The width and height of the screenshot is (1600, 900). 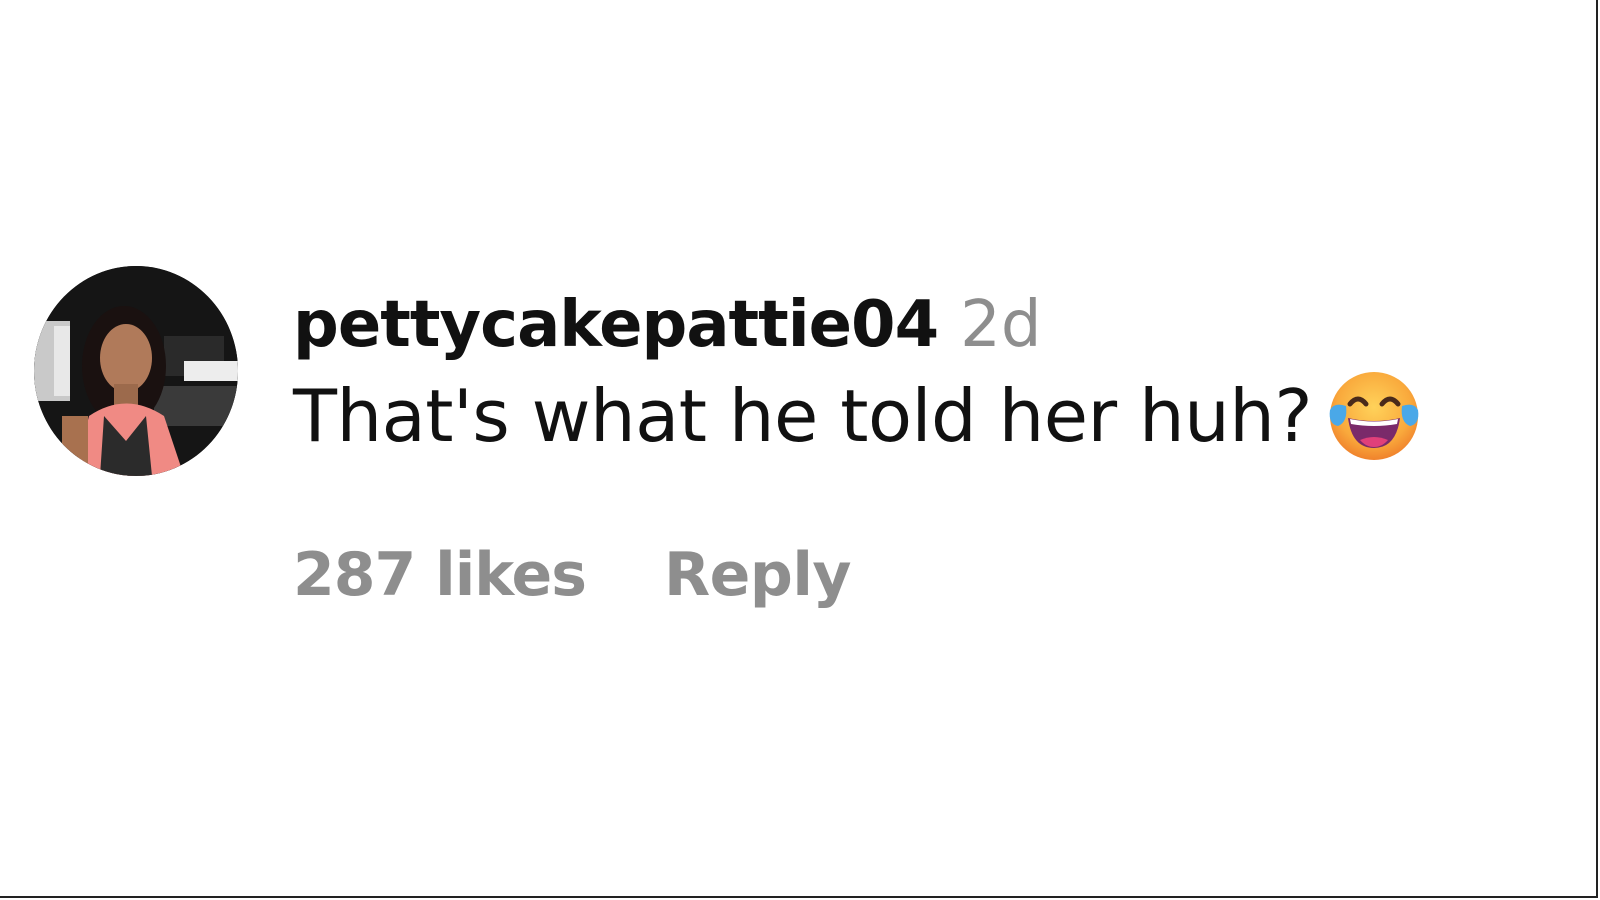 What do you see at coordinates (440, 575) in the screenshot?
I see `likes-count: 287 likes` at bounding box center [440, 575].